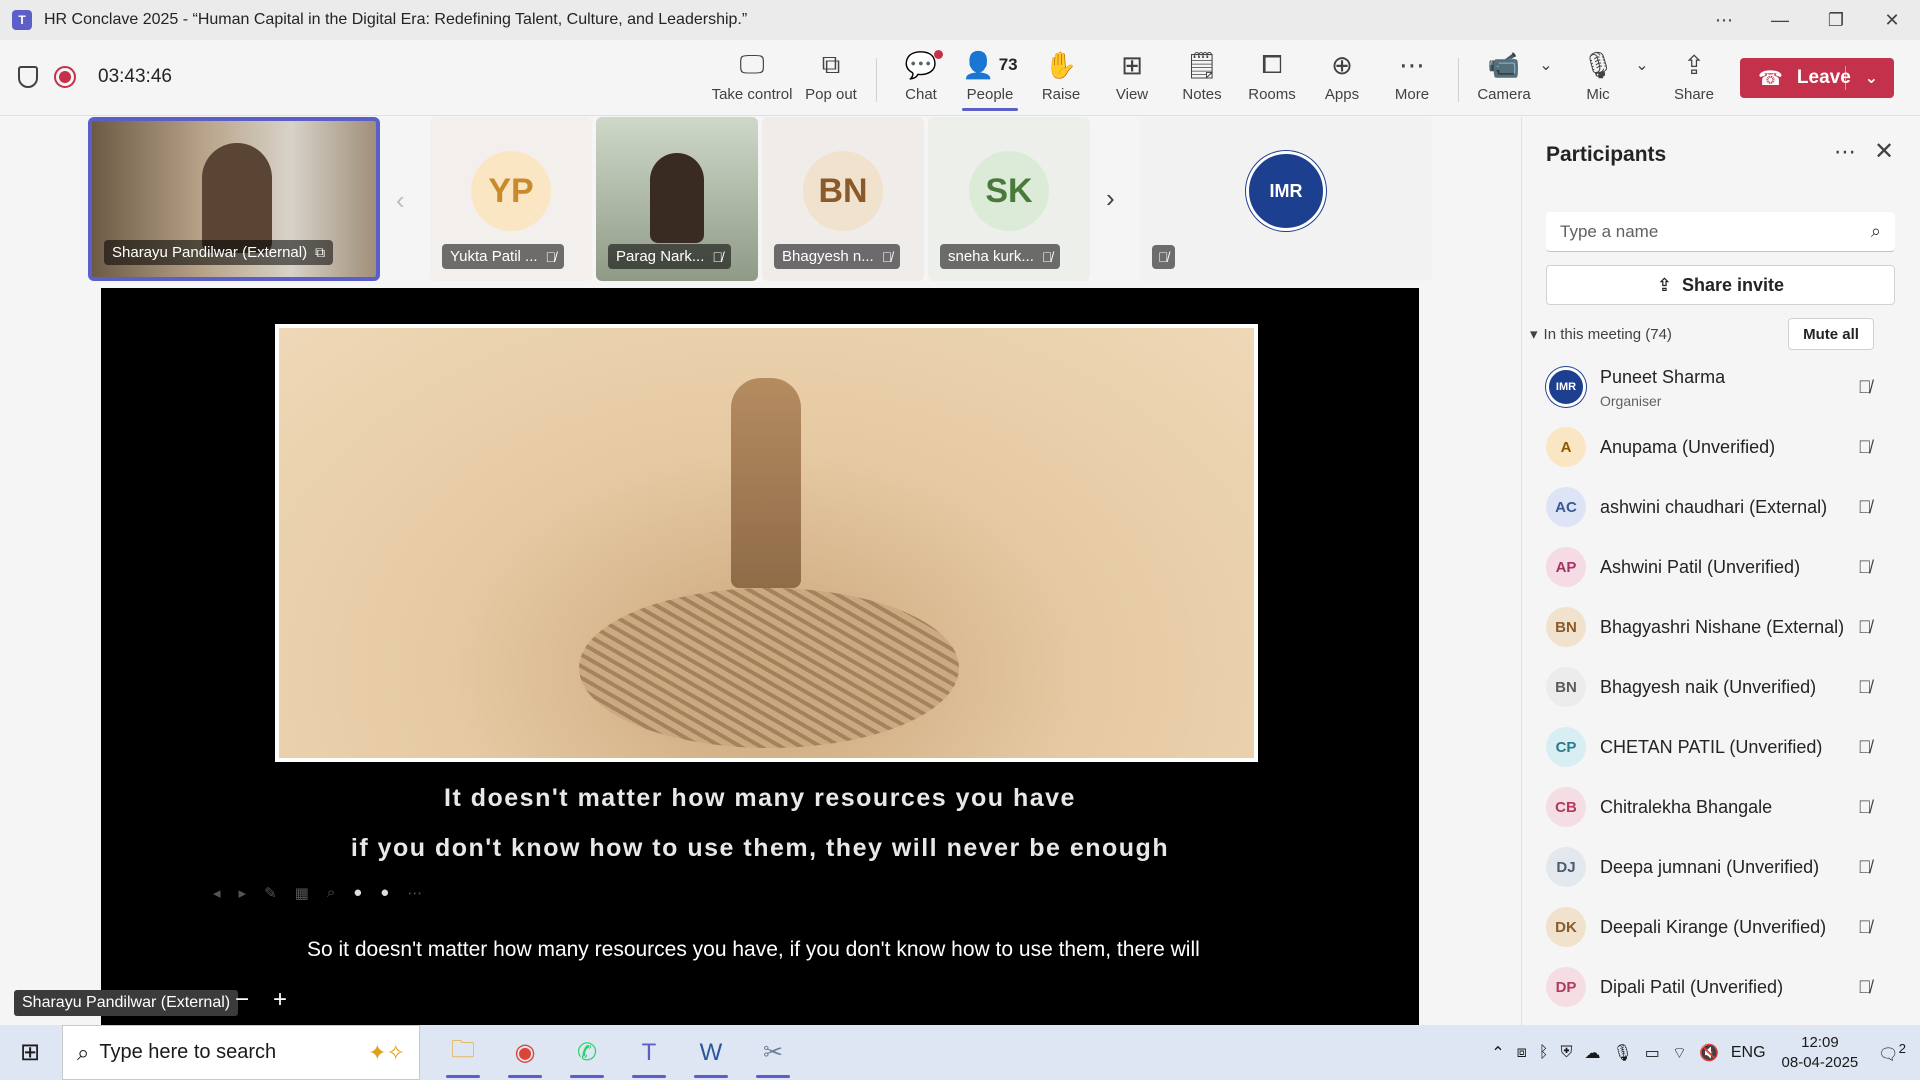 The width and height of the screenshot is (1920, 1080). Describe the element at coordinates (924, 65) in the screenshot. I see `chat-icon: 💬` at that location.